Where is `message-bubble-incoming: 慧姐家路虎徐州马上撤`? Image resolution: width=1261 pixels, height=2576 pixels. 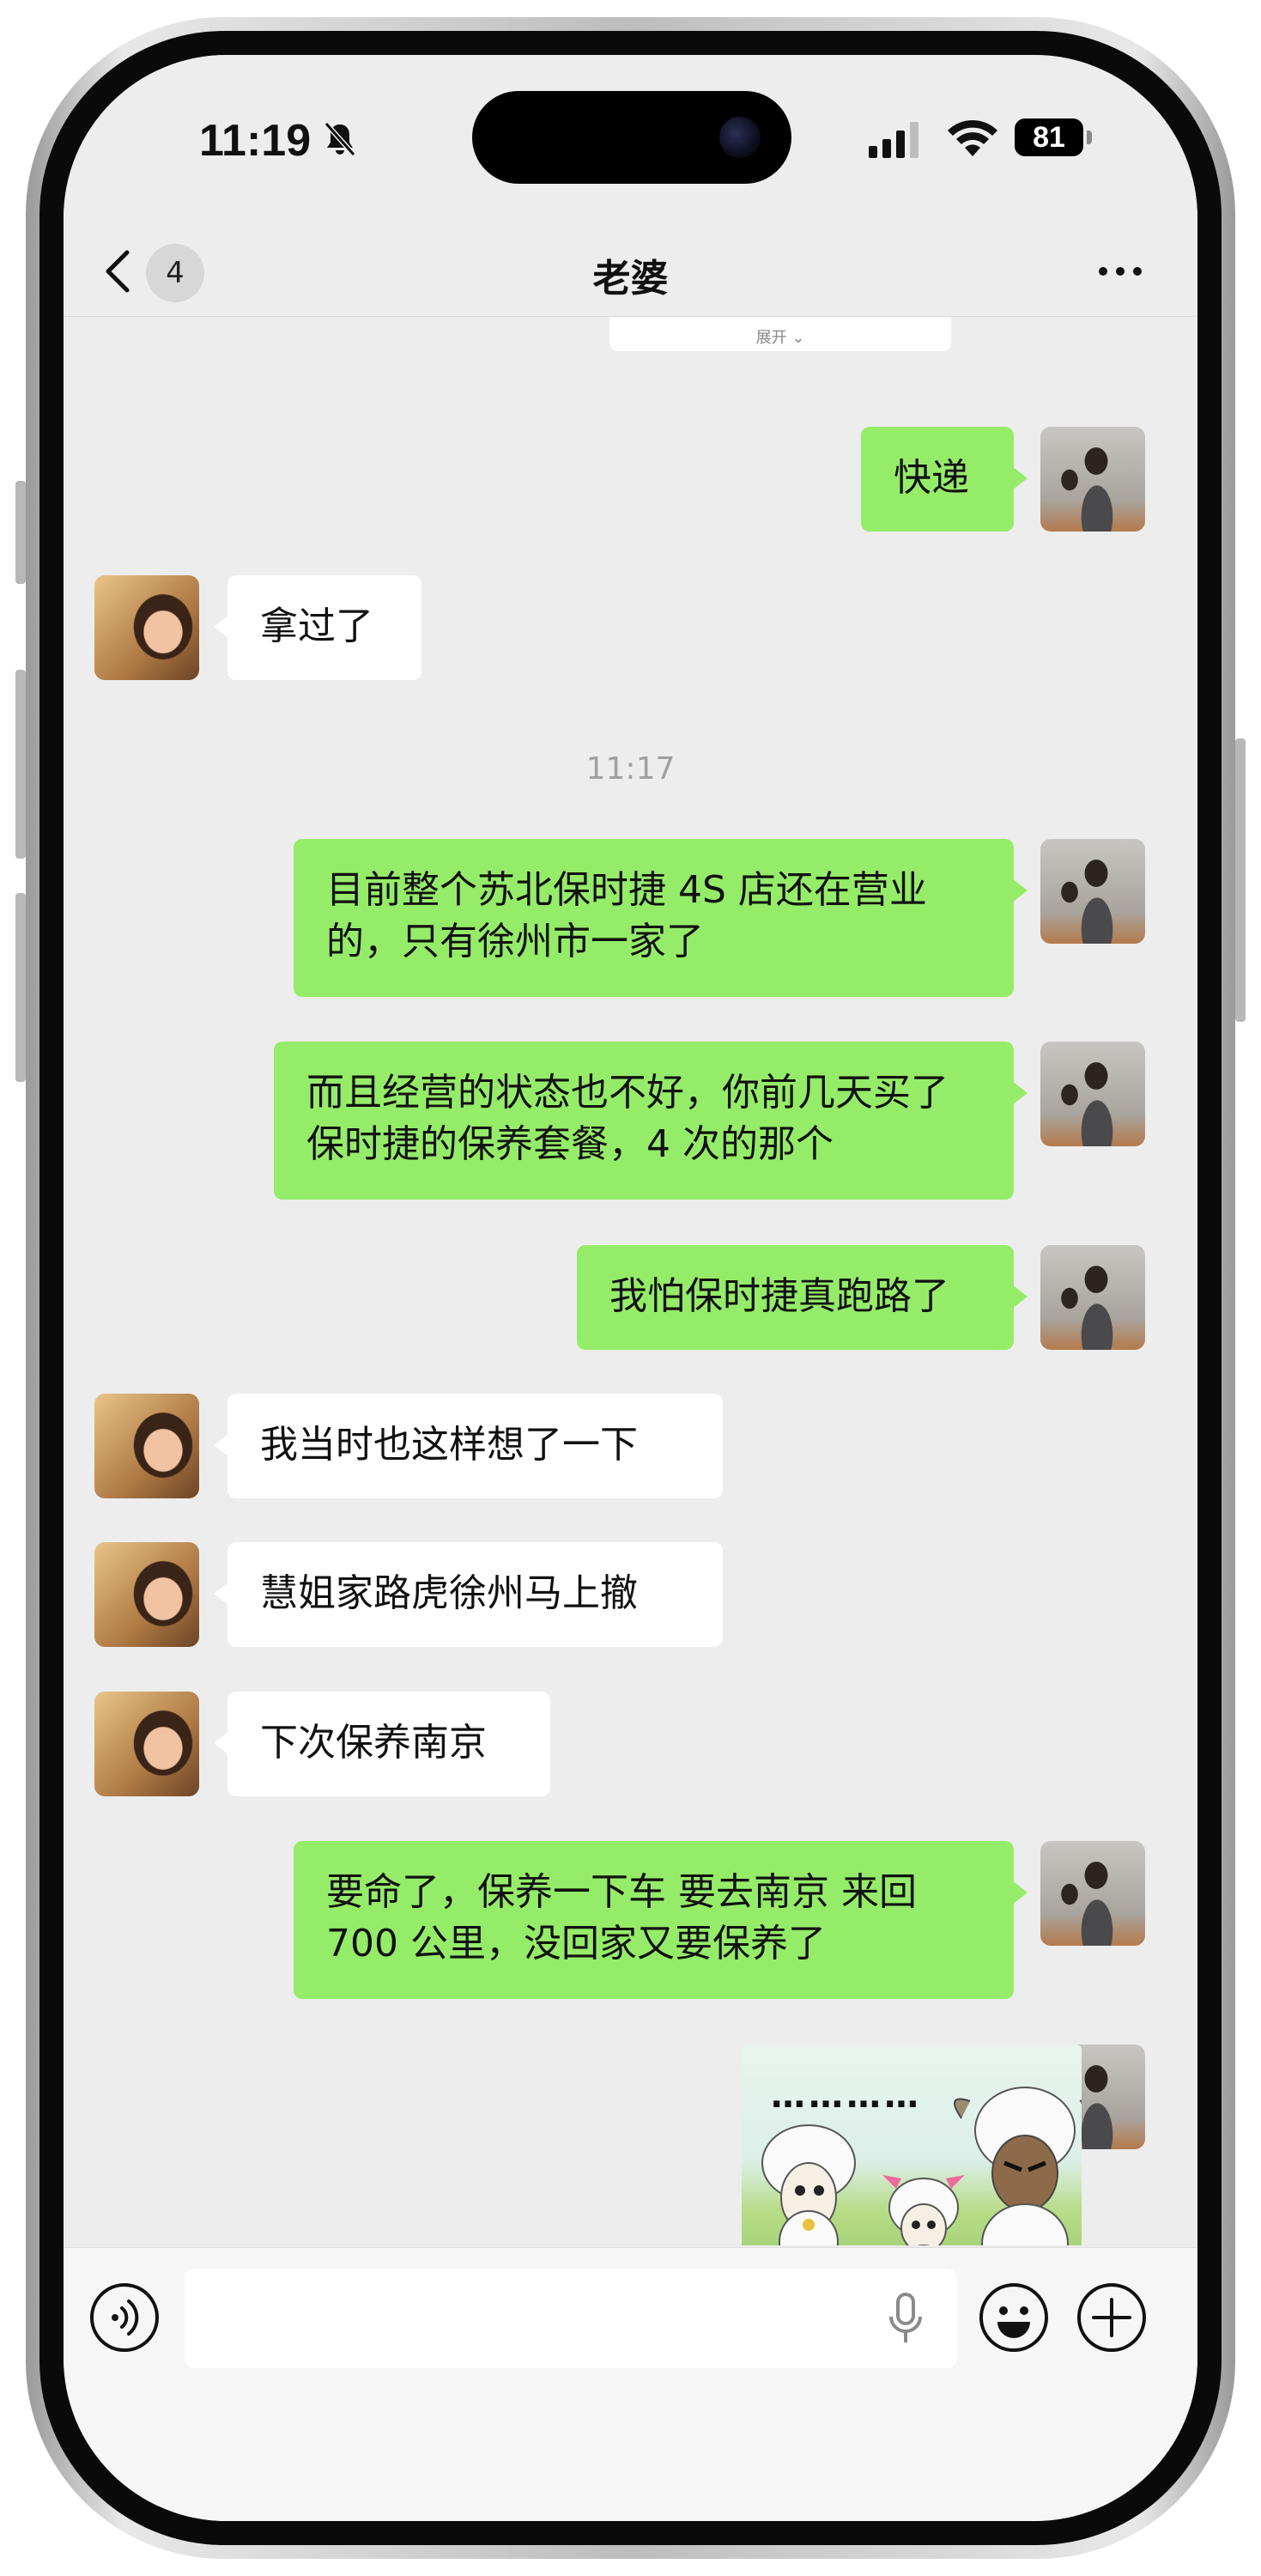
message-bubble-incoming: 慧姐家路虎徐州马上撤 is located at coordinates (468, 1594).